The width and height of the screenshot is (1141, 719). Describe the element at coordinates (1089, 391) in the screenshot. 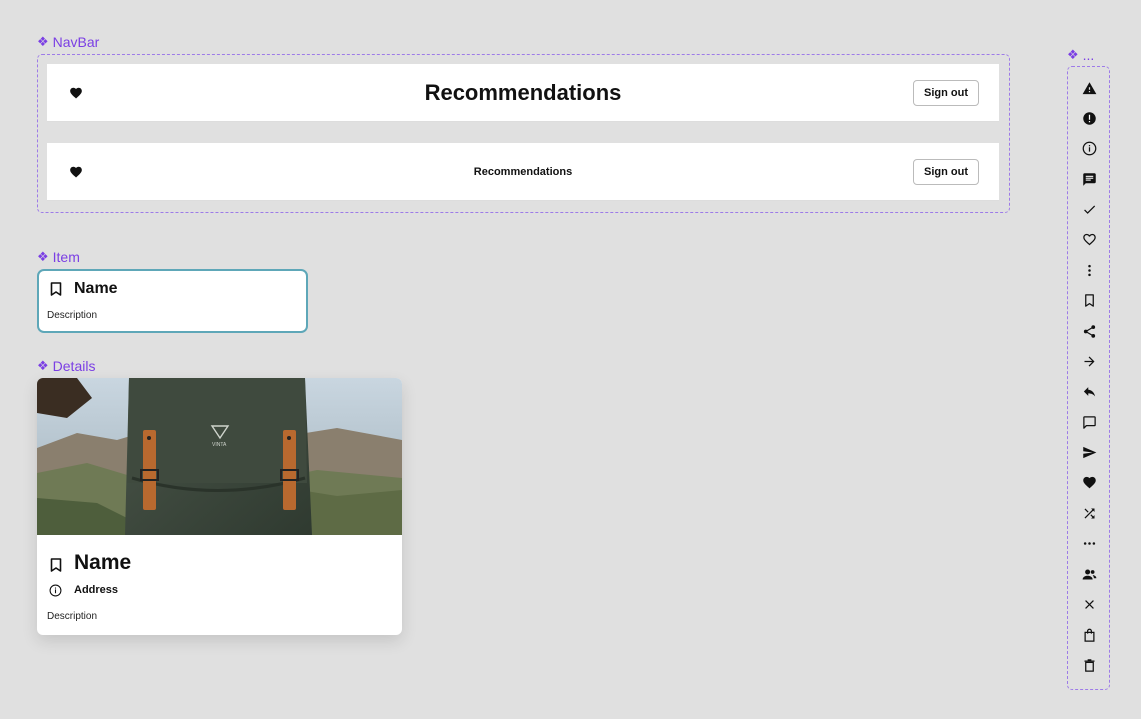

I see `reply-icon` at that location.